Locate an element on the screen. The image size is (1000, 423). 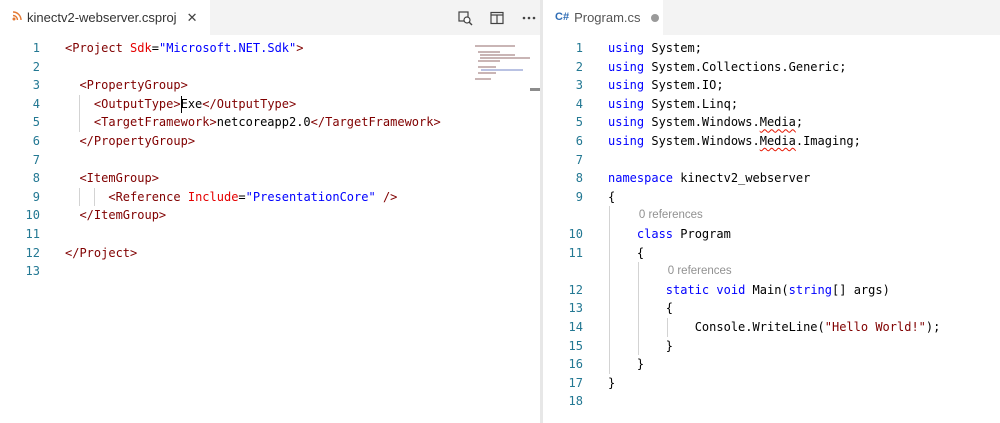
code-line: class Program is located at coordinates (669, 234).